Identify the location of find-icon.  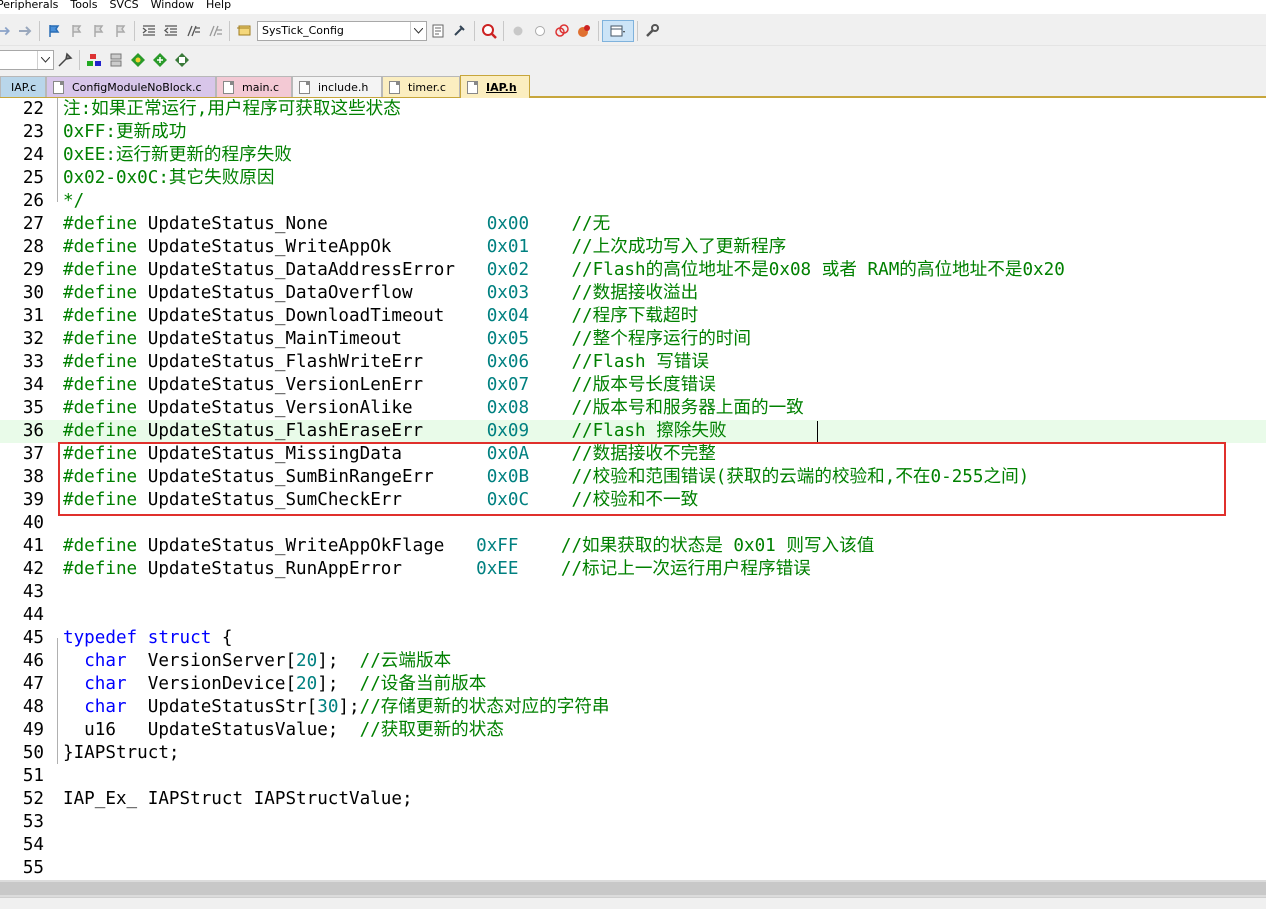
(438, 31).